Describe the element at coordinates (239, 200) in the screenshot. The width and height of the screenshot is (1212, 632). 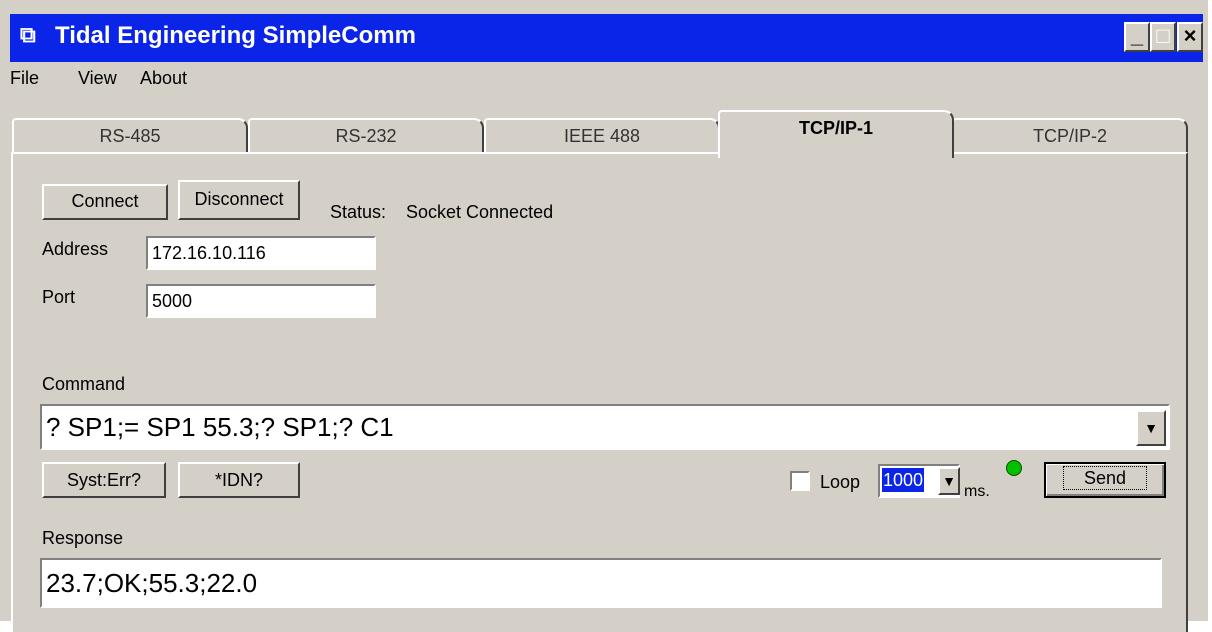
I see `disconnect-button: Disconnect` at that location.